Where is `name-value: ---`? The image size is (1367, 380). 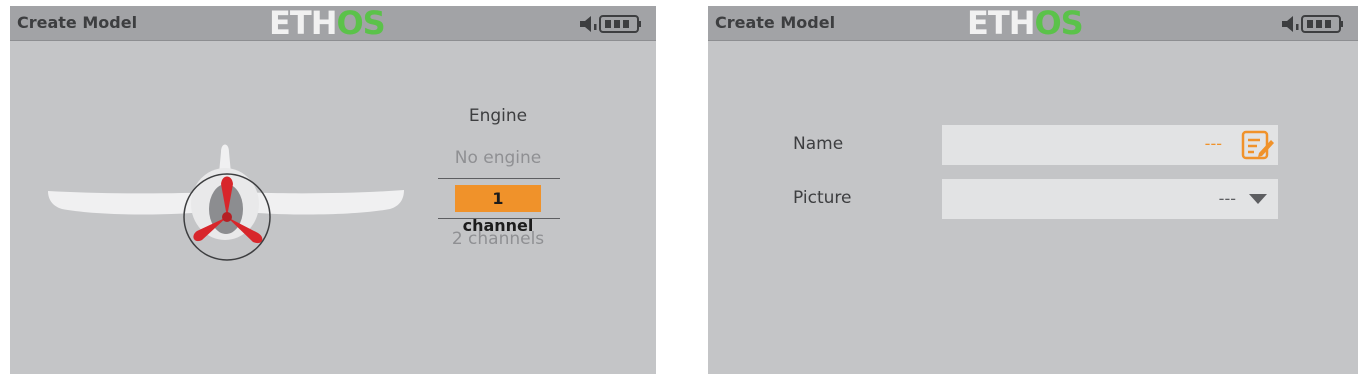
name-value: --- is located at coordinates (1213, 143).